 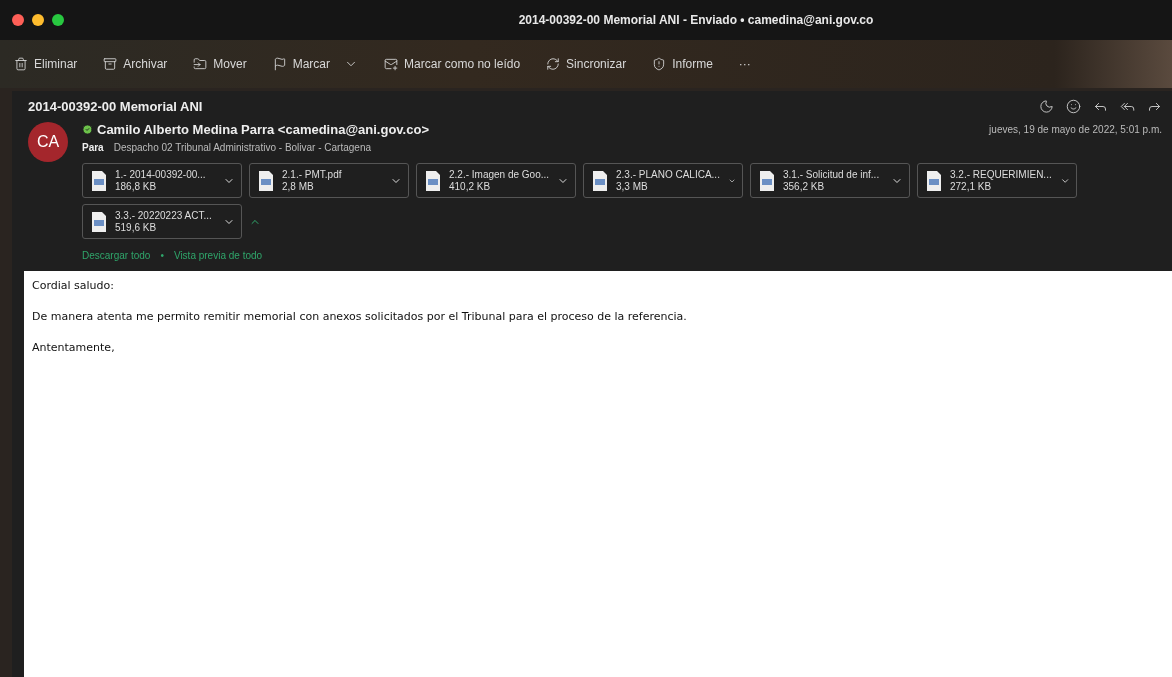 I want to click on attachment: 1.- 2014-00392-00... 186,8 KB, so click(x=162, y=180).